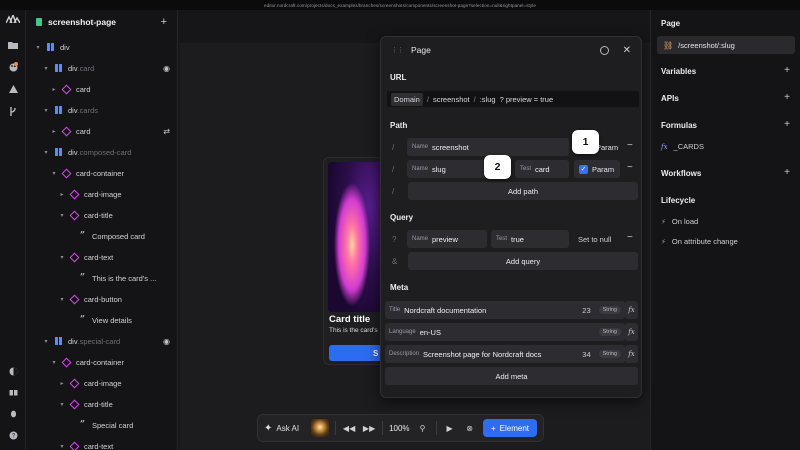  I want to click on tree-row: ▸ card, so click(102, 89).